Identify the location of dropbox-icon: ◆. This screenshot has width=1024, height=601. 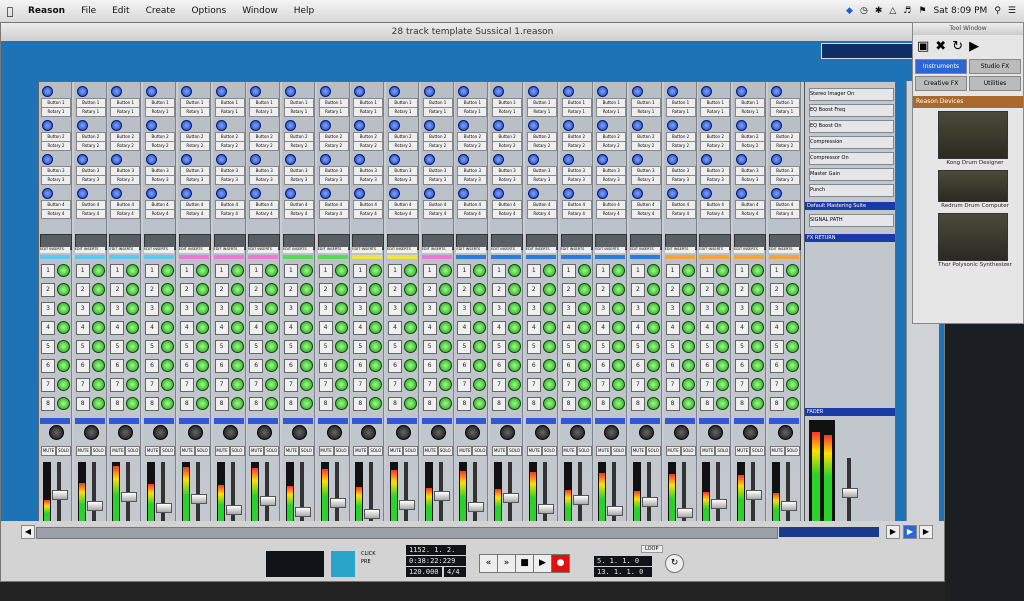
(849, 11).